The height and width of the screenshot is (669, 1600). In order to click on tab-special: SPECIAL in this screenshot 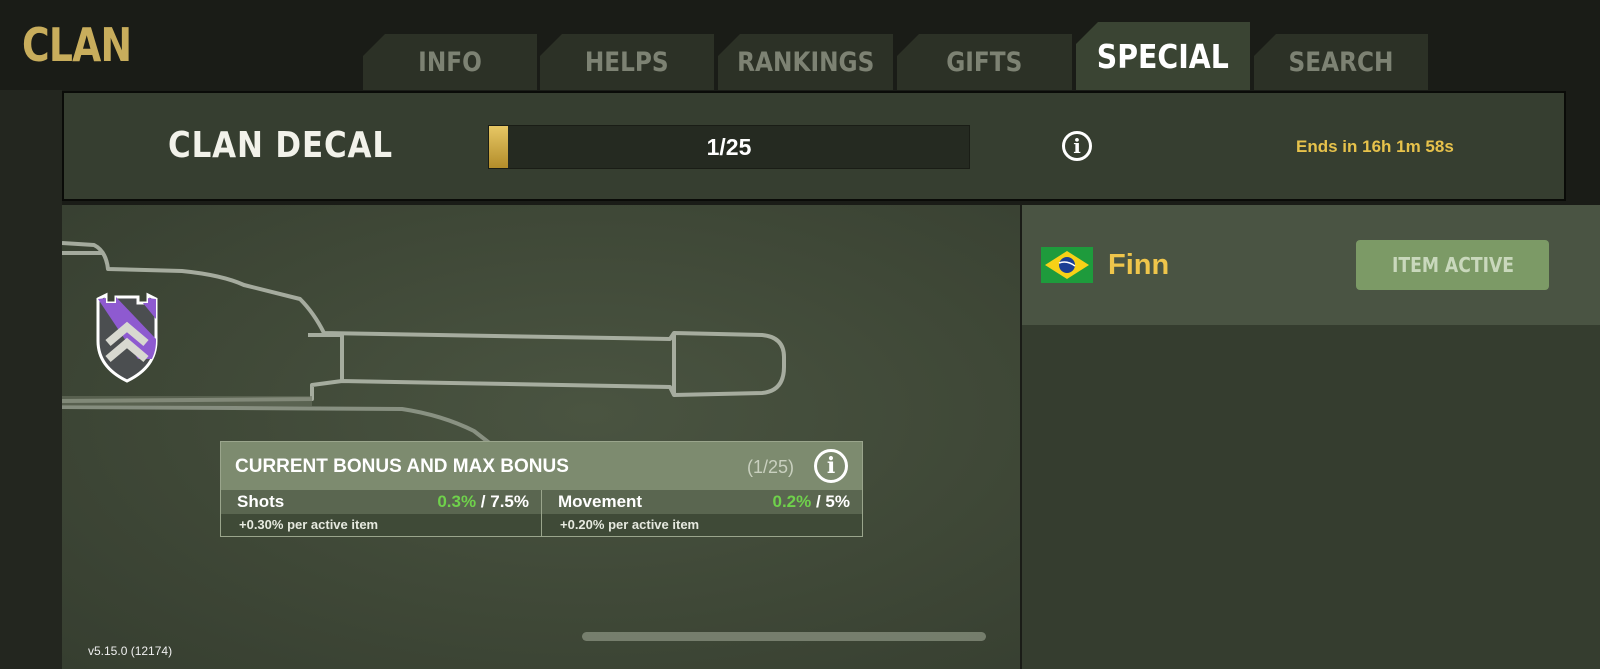, I will do `click(1163, 56)`.